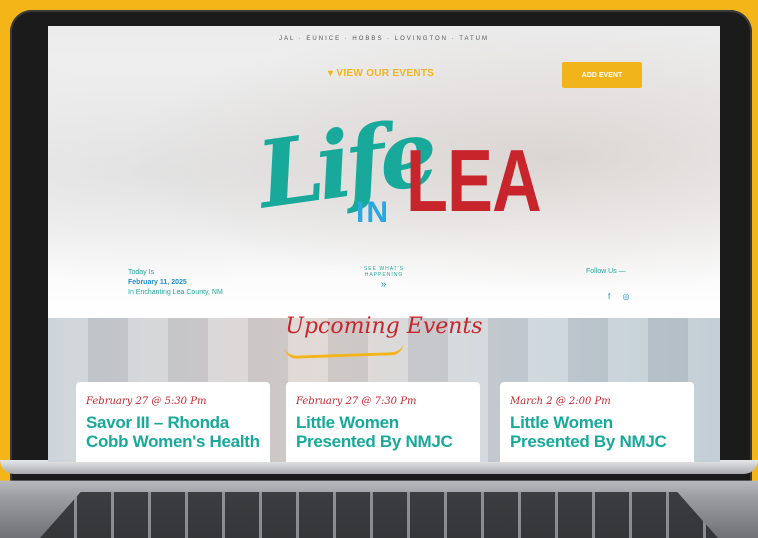  Describe the element at coordinates (379, 467) in the screenshot. I see `laptop-hinge` at that location.